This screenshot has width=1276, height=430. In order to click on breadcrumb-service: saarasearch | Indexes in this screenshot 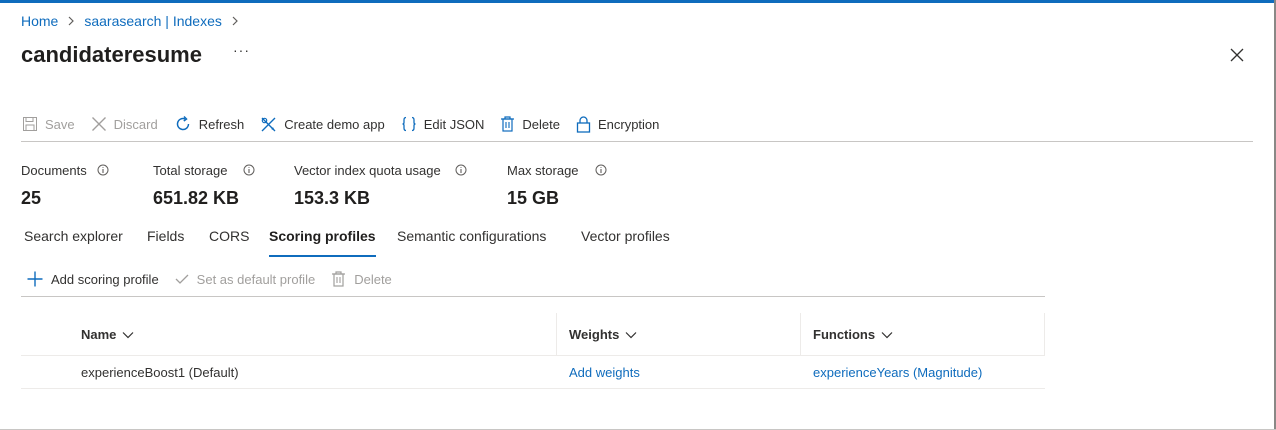, I will do `click(153, 21)`.